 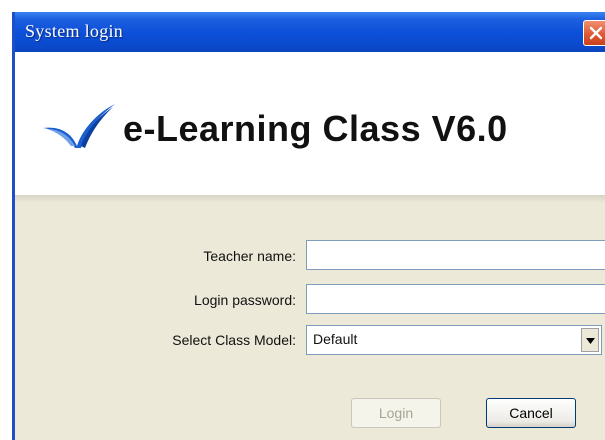 What do you see at coordinates (310, 199) in the screenshot?
I see `banner-divider` at bounding box center [310, 199].